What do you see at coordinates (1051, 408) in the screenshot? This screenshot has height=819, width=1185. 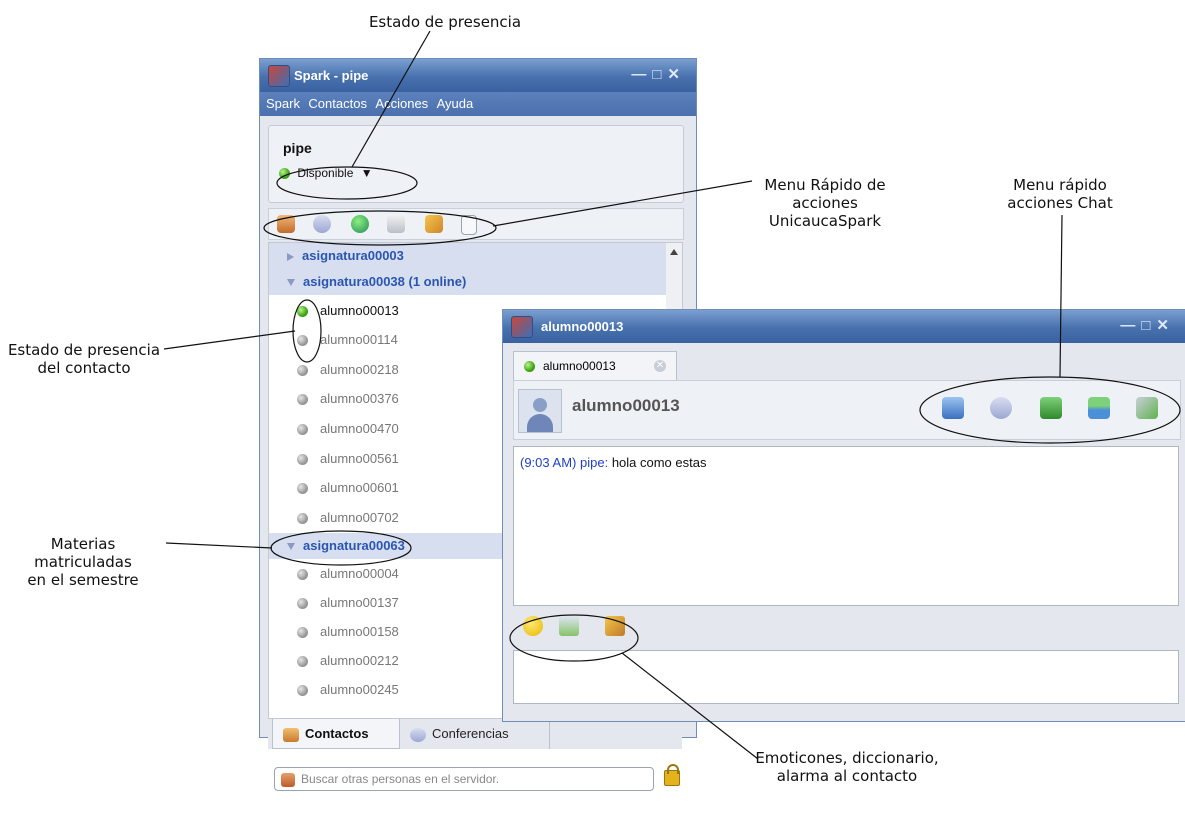 I see `download-icon` at bounding box center [1051, 408].